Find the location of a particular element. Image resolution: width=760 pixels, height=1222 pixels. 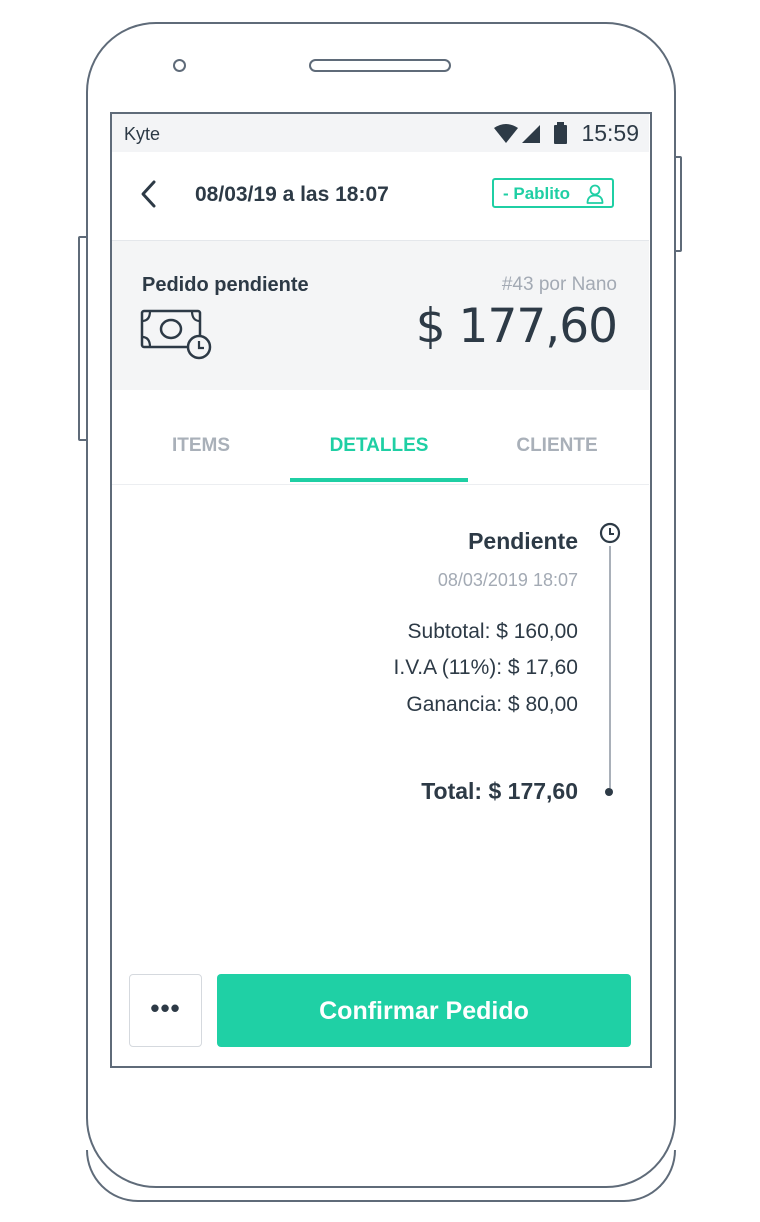

order-status: Pedido pendiente is located at coordinates (225, 285).